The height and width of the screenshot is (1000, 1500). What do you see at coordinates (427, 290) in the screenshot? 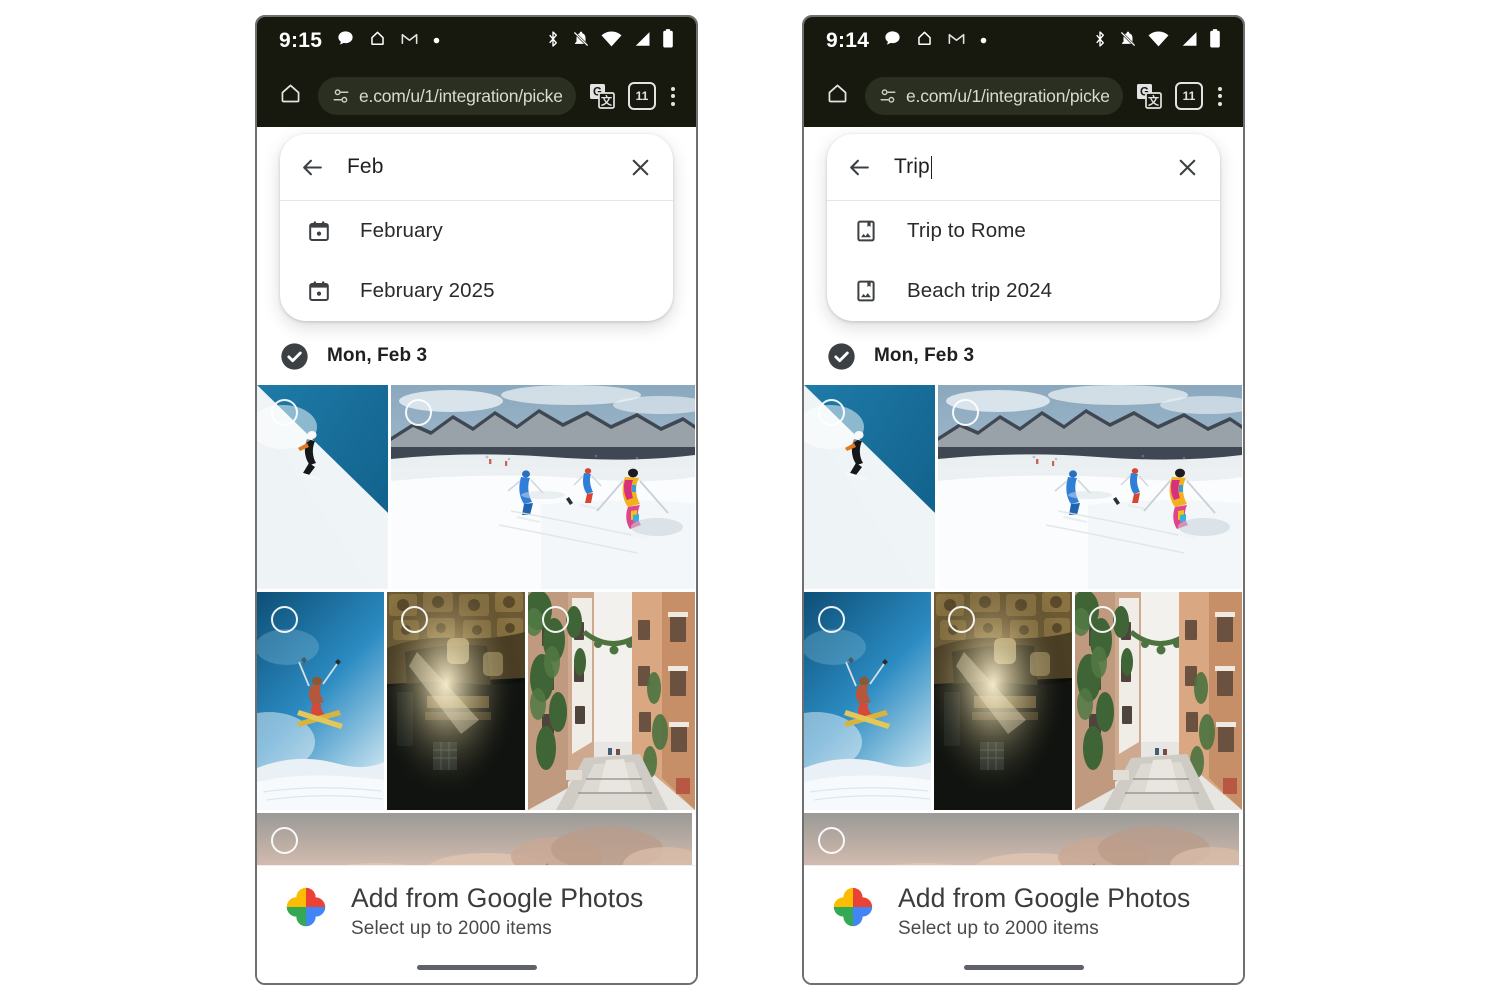
I see `suggestion-label: February 2025` at bounding box center [427, 290].